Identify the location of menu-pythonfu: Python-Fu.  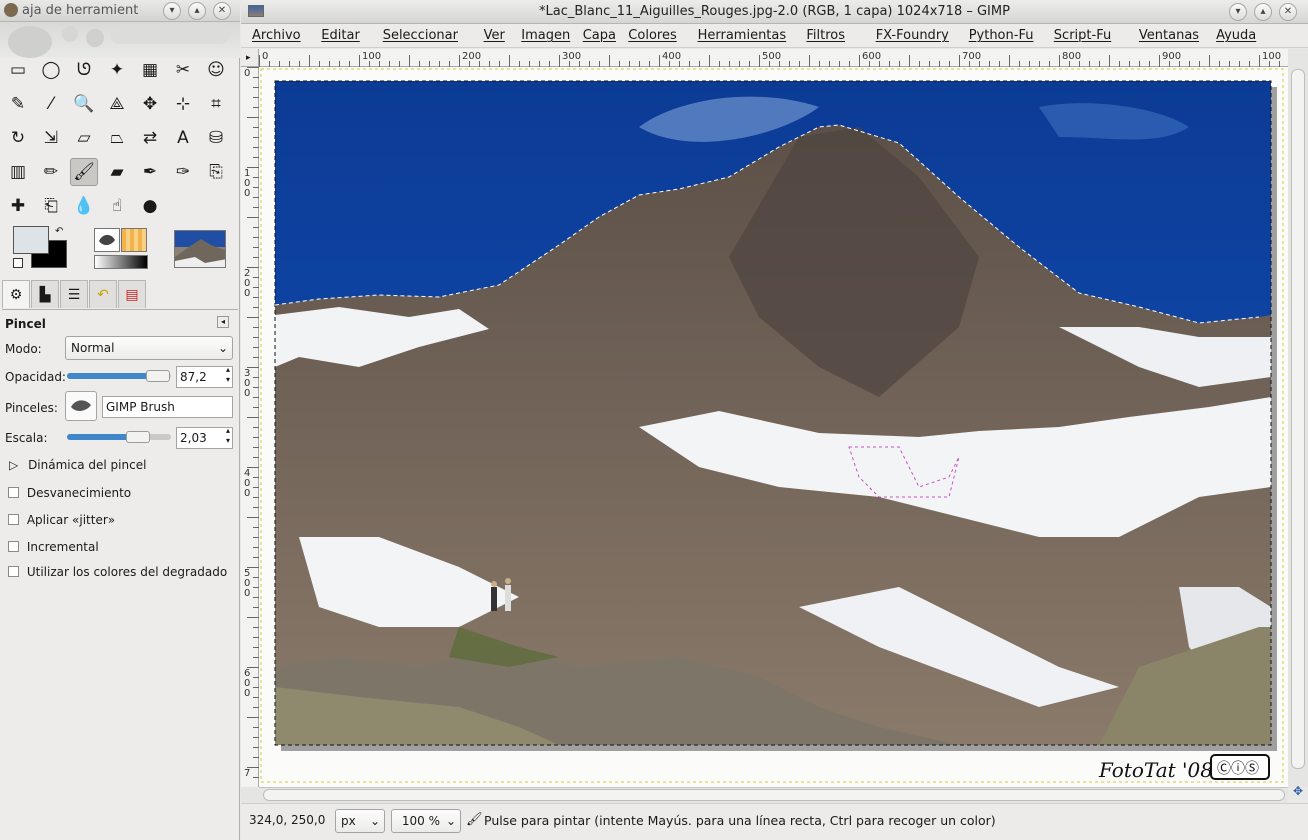
(1001, 35).